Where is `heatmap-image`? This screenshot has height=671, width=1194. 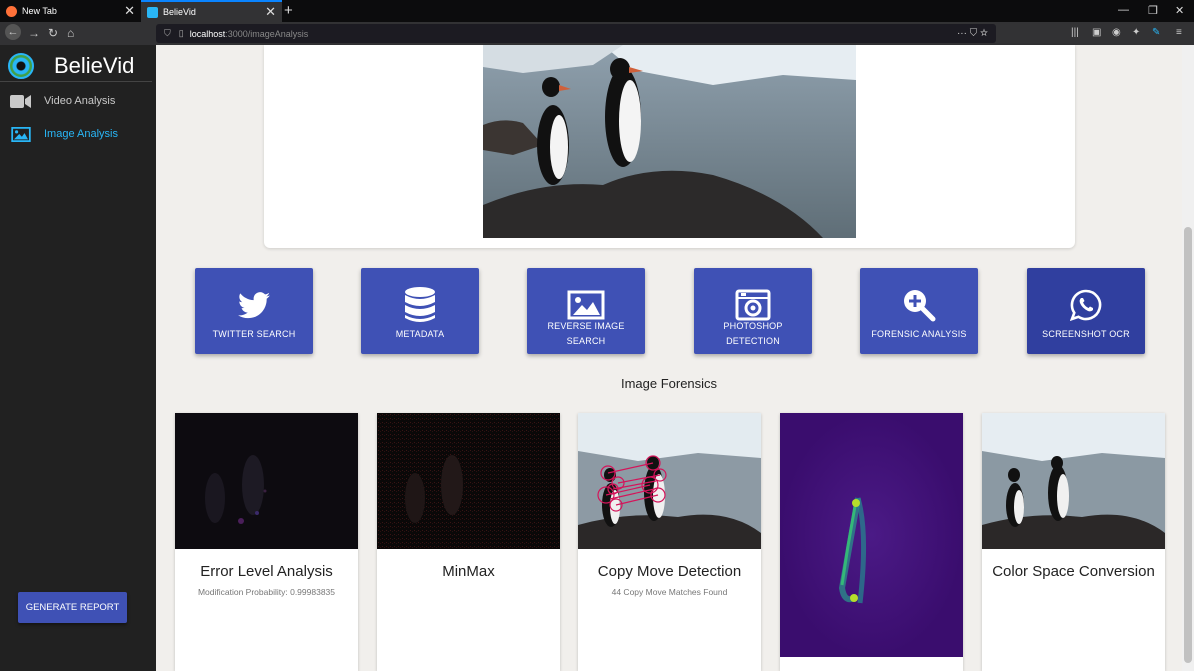
heatmap-image is located at coordinates (871, 535).